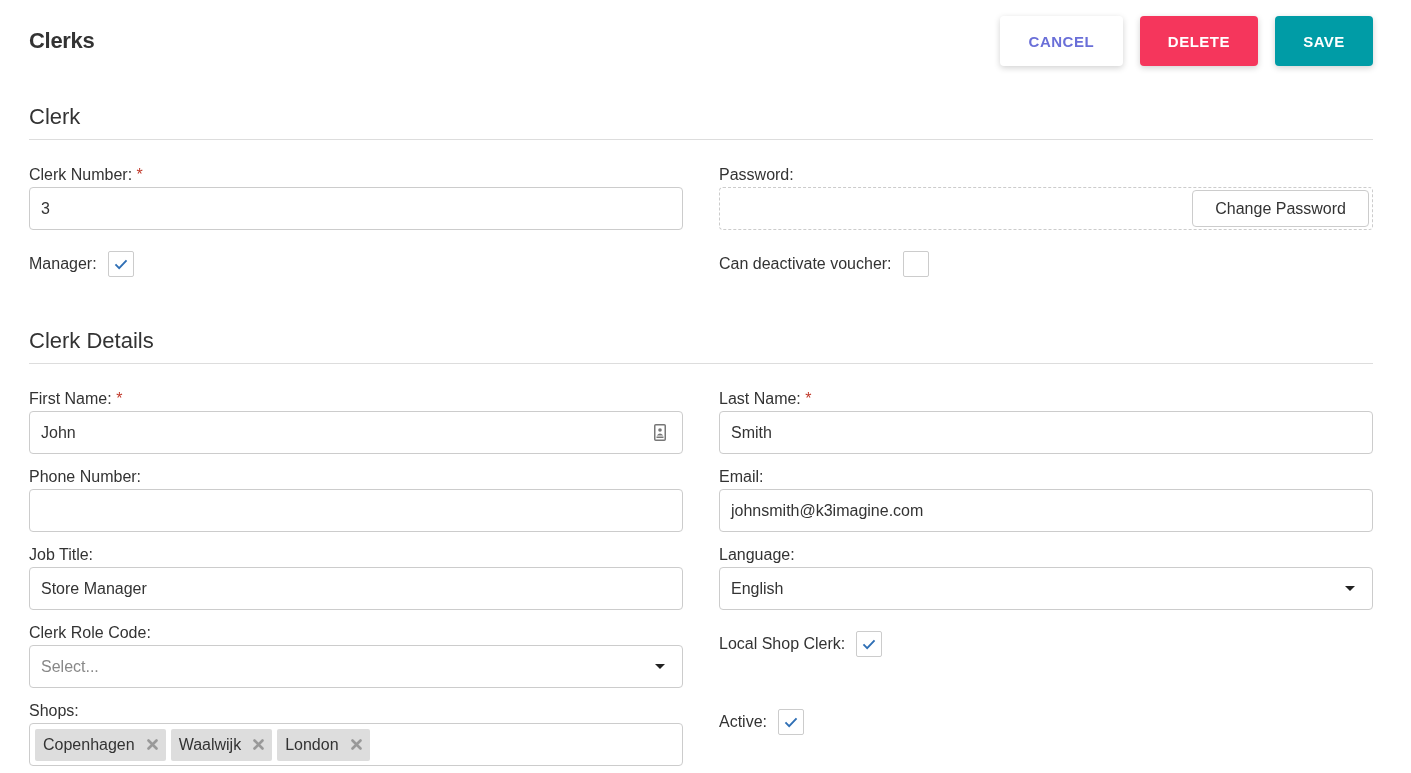 This screenshot has width=1411, height=773. What do you see at coordinates (743, 722) in the screenshot?
I see `field-label: Active:` at bounding box center [743, 722].